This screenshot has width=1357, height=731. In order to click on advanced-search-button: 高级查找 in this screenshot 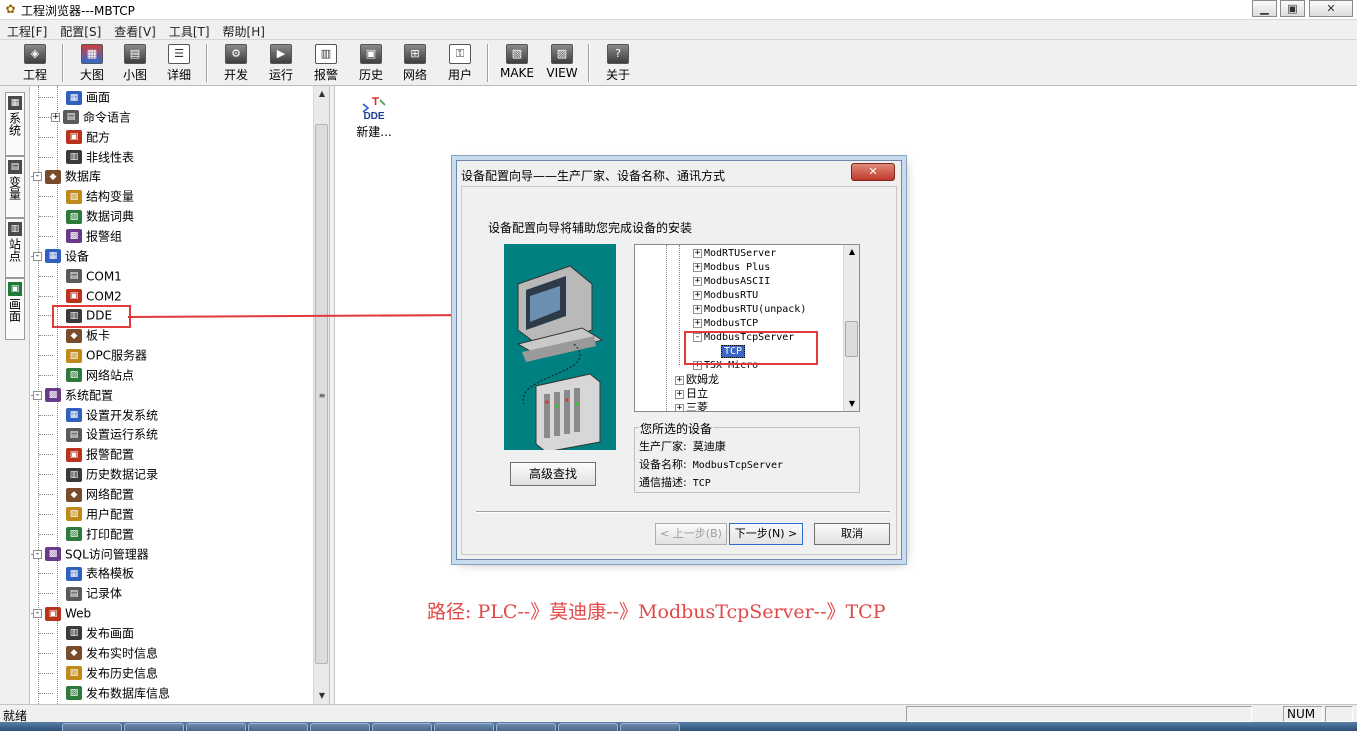, I will do `click(553, 474)`.